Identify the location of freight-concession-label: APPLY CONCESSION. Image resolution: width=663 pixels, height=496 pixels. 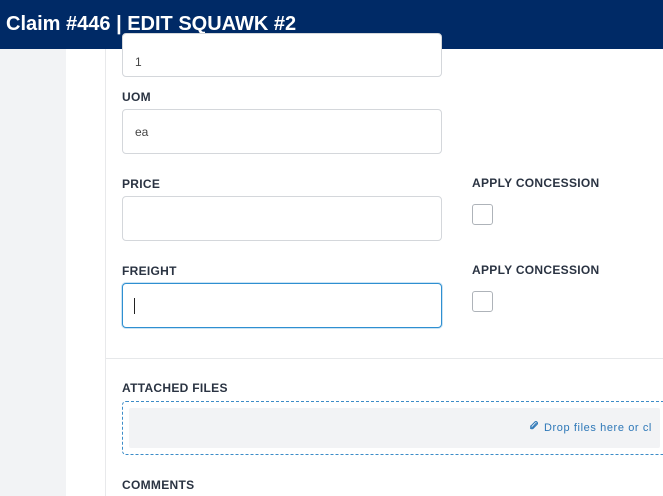
(536, 270).